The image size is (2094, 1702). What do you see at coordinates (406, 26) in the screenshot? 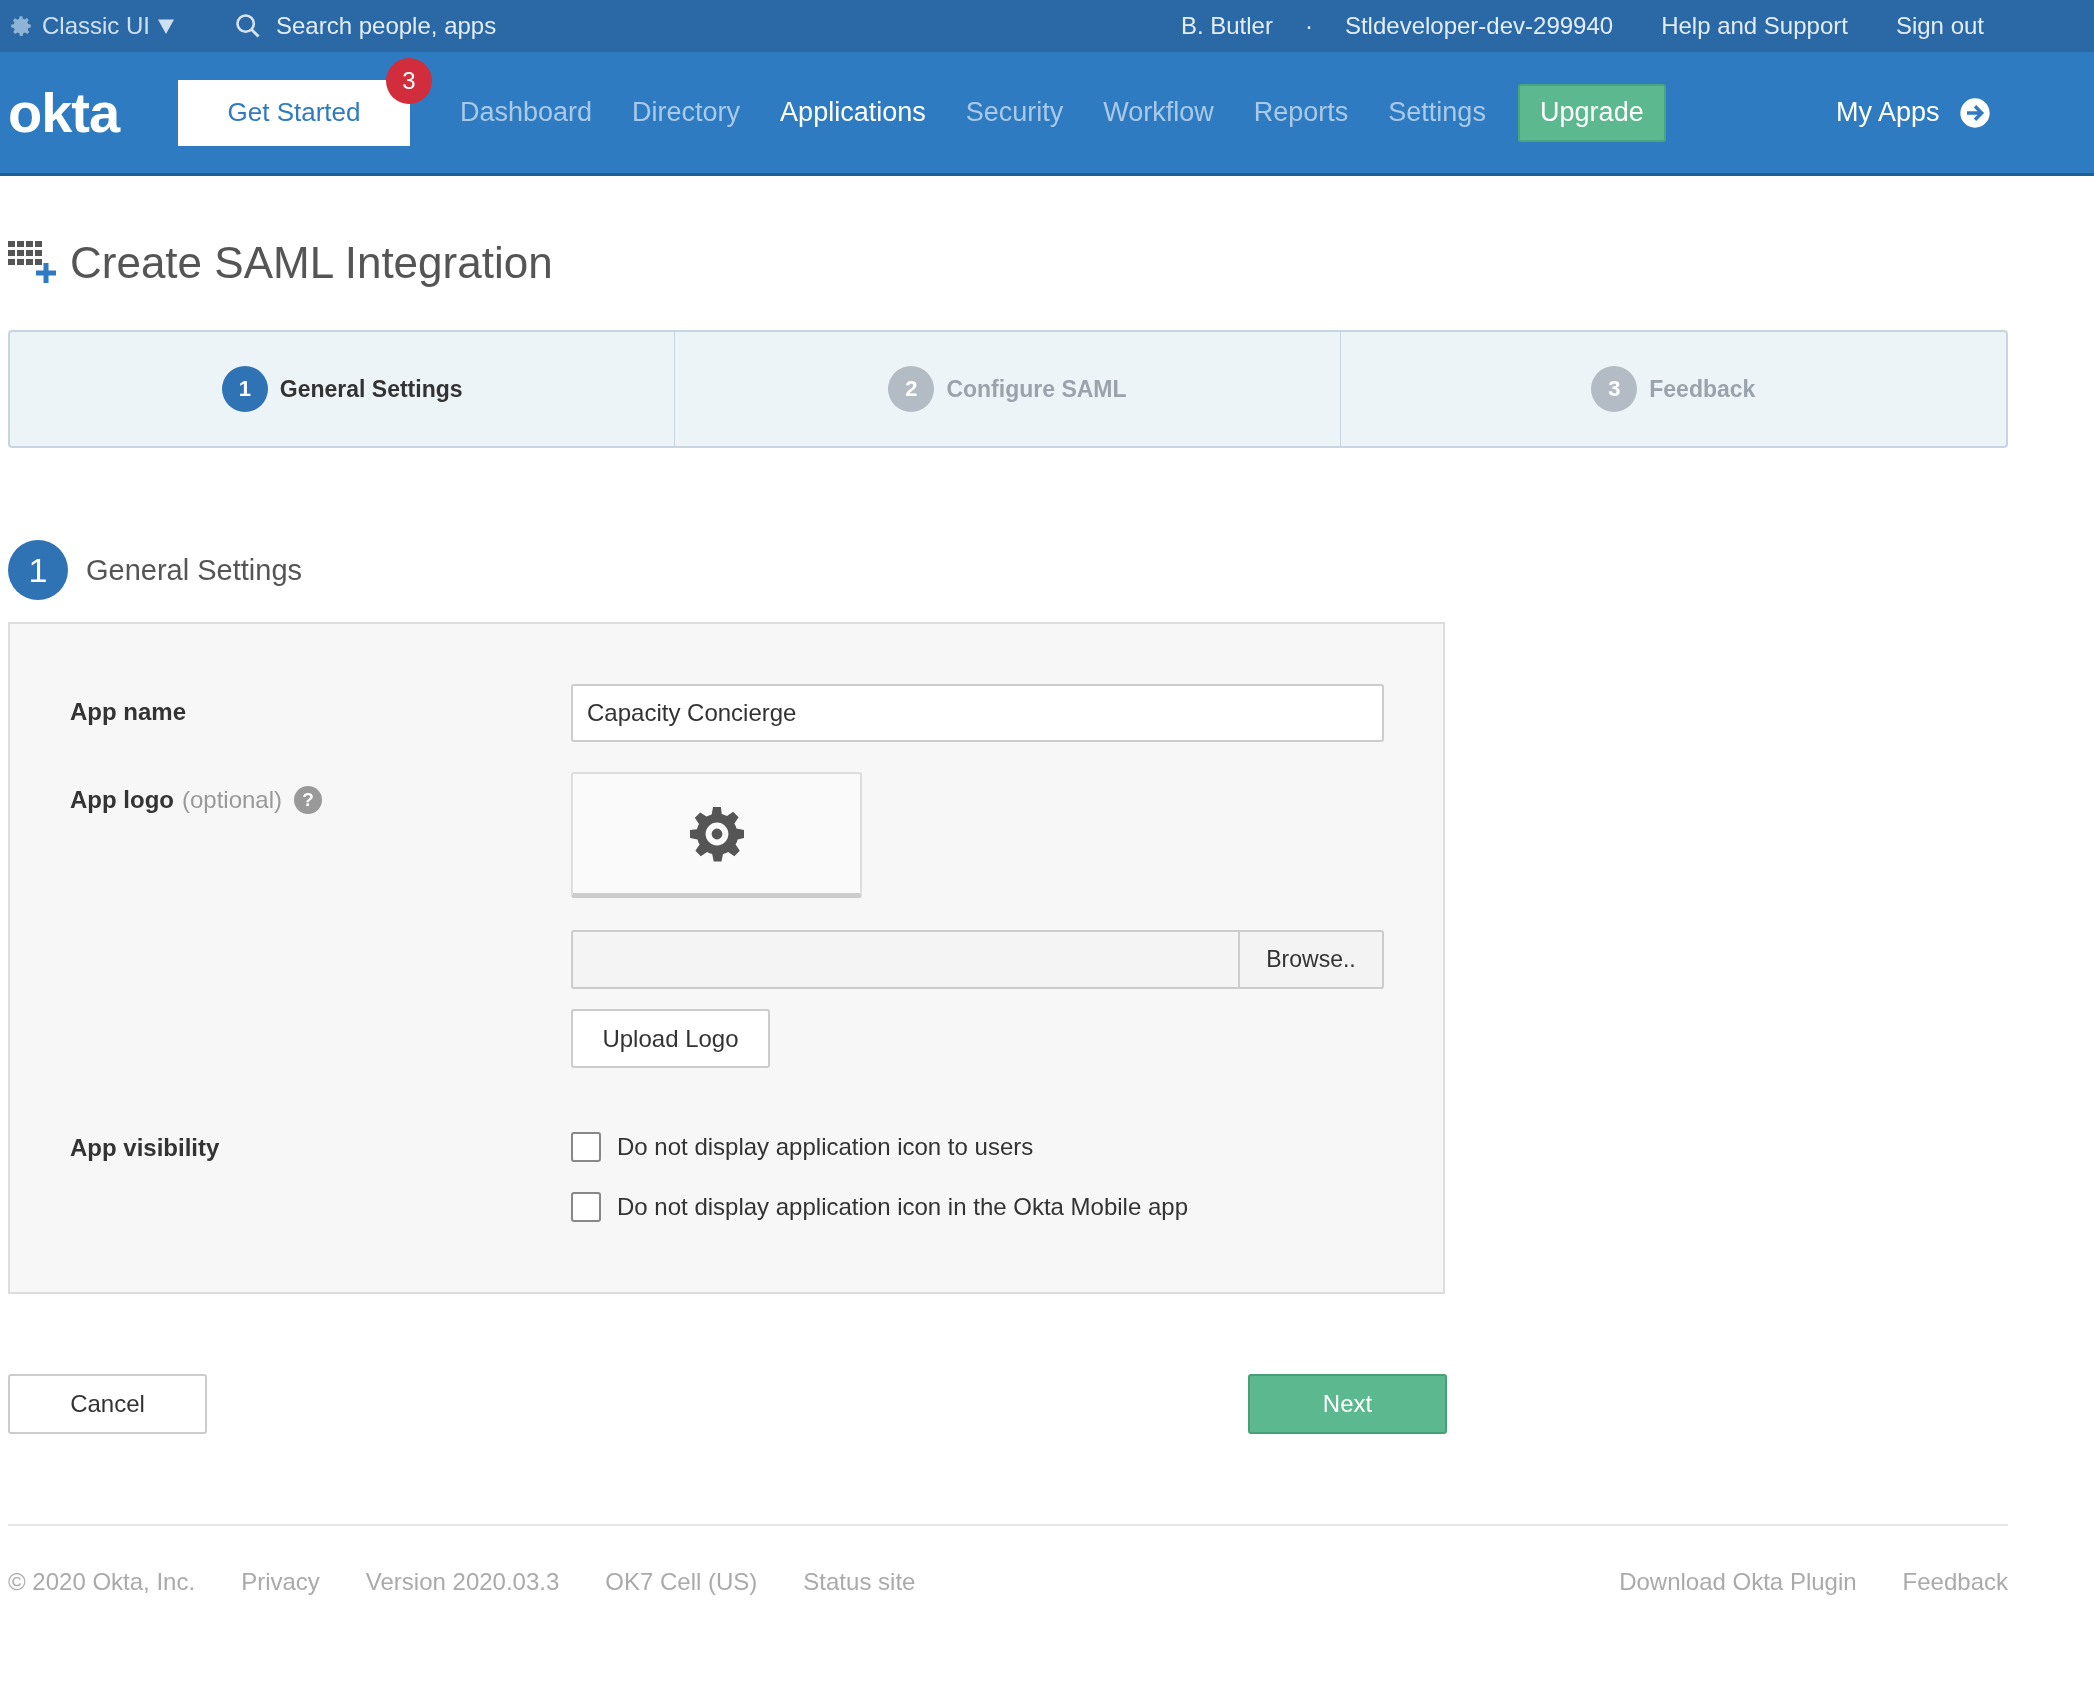
I see `search-field: Search people, apps` at bounding box center [406, 26].